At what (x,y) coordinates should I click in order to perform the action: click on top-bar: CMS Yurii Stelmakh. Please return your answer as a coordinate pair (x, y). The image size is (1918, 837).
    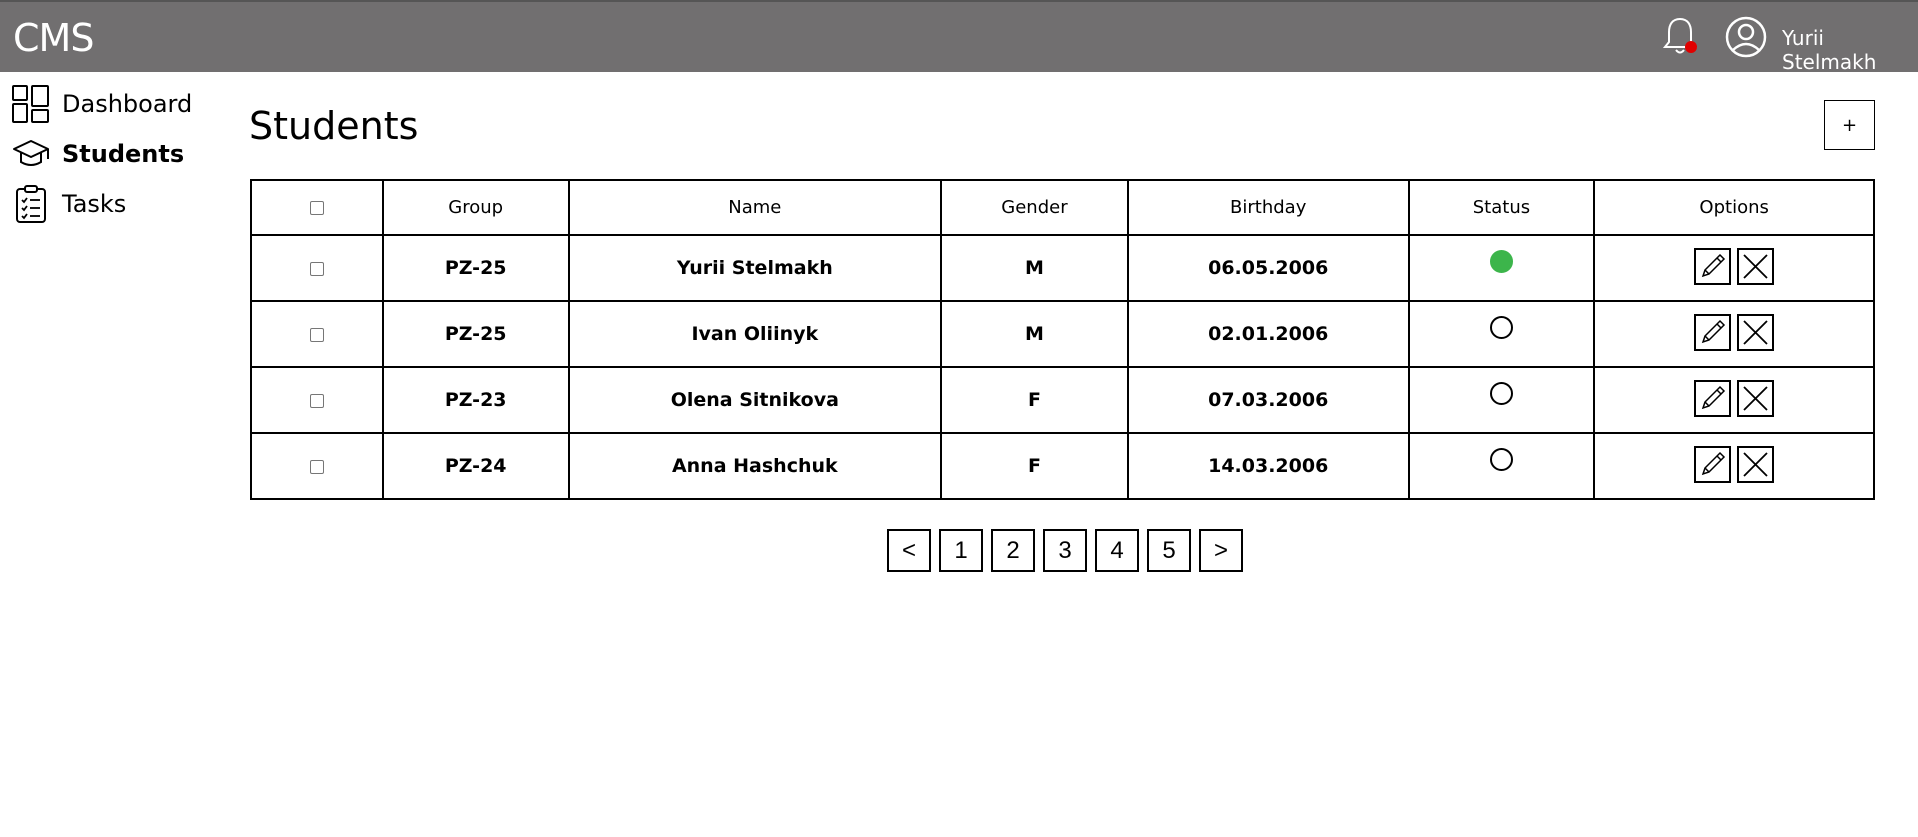
    Looking at the image, I should click on (959, 37).